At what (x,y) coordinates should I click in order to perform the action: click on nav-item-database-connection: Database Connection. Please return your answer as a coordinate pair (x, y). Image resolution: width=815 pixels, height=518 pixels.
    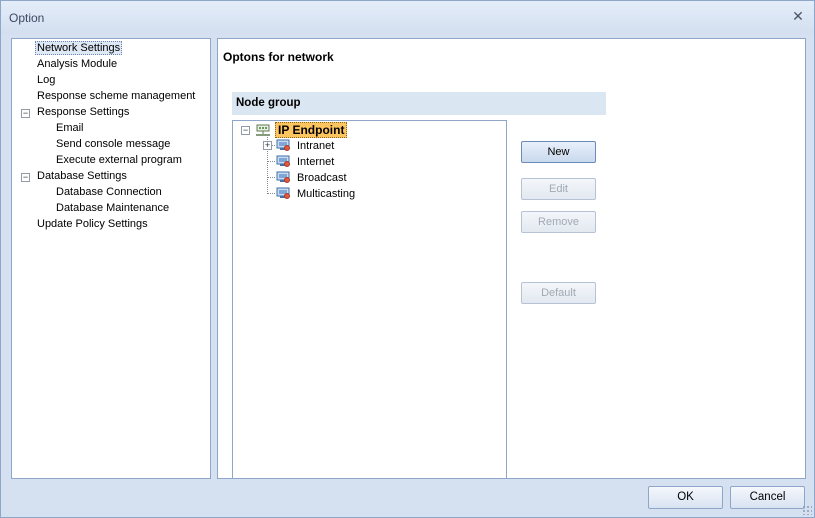
    Looking at the image, I should click on (109, 192).